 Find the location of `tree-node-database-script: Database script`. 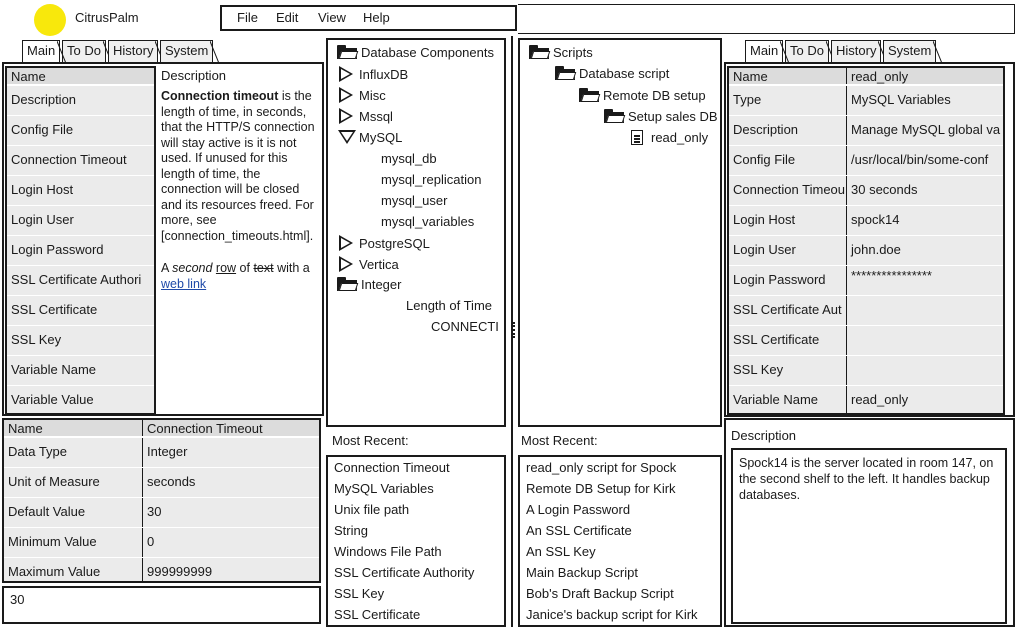

tree-node-database-script: Database script is located at coordinates (612, 73).